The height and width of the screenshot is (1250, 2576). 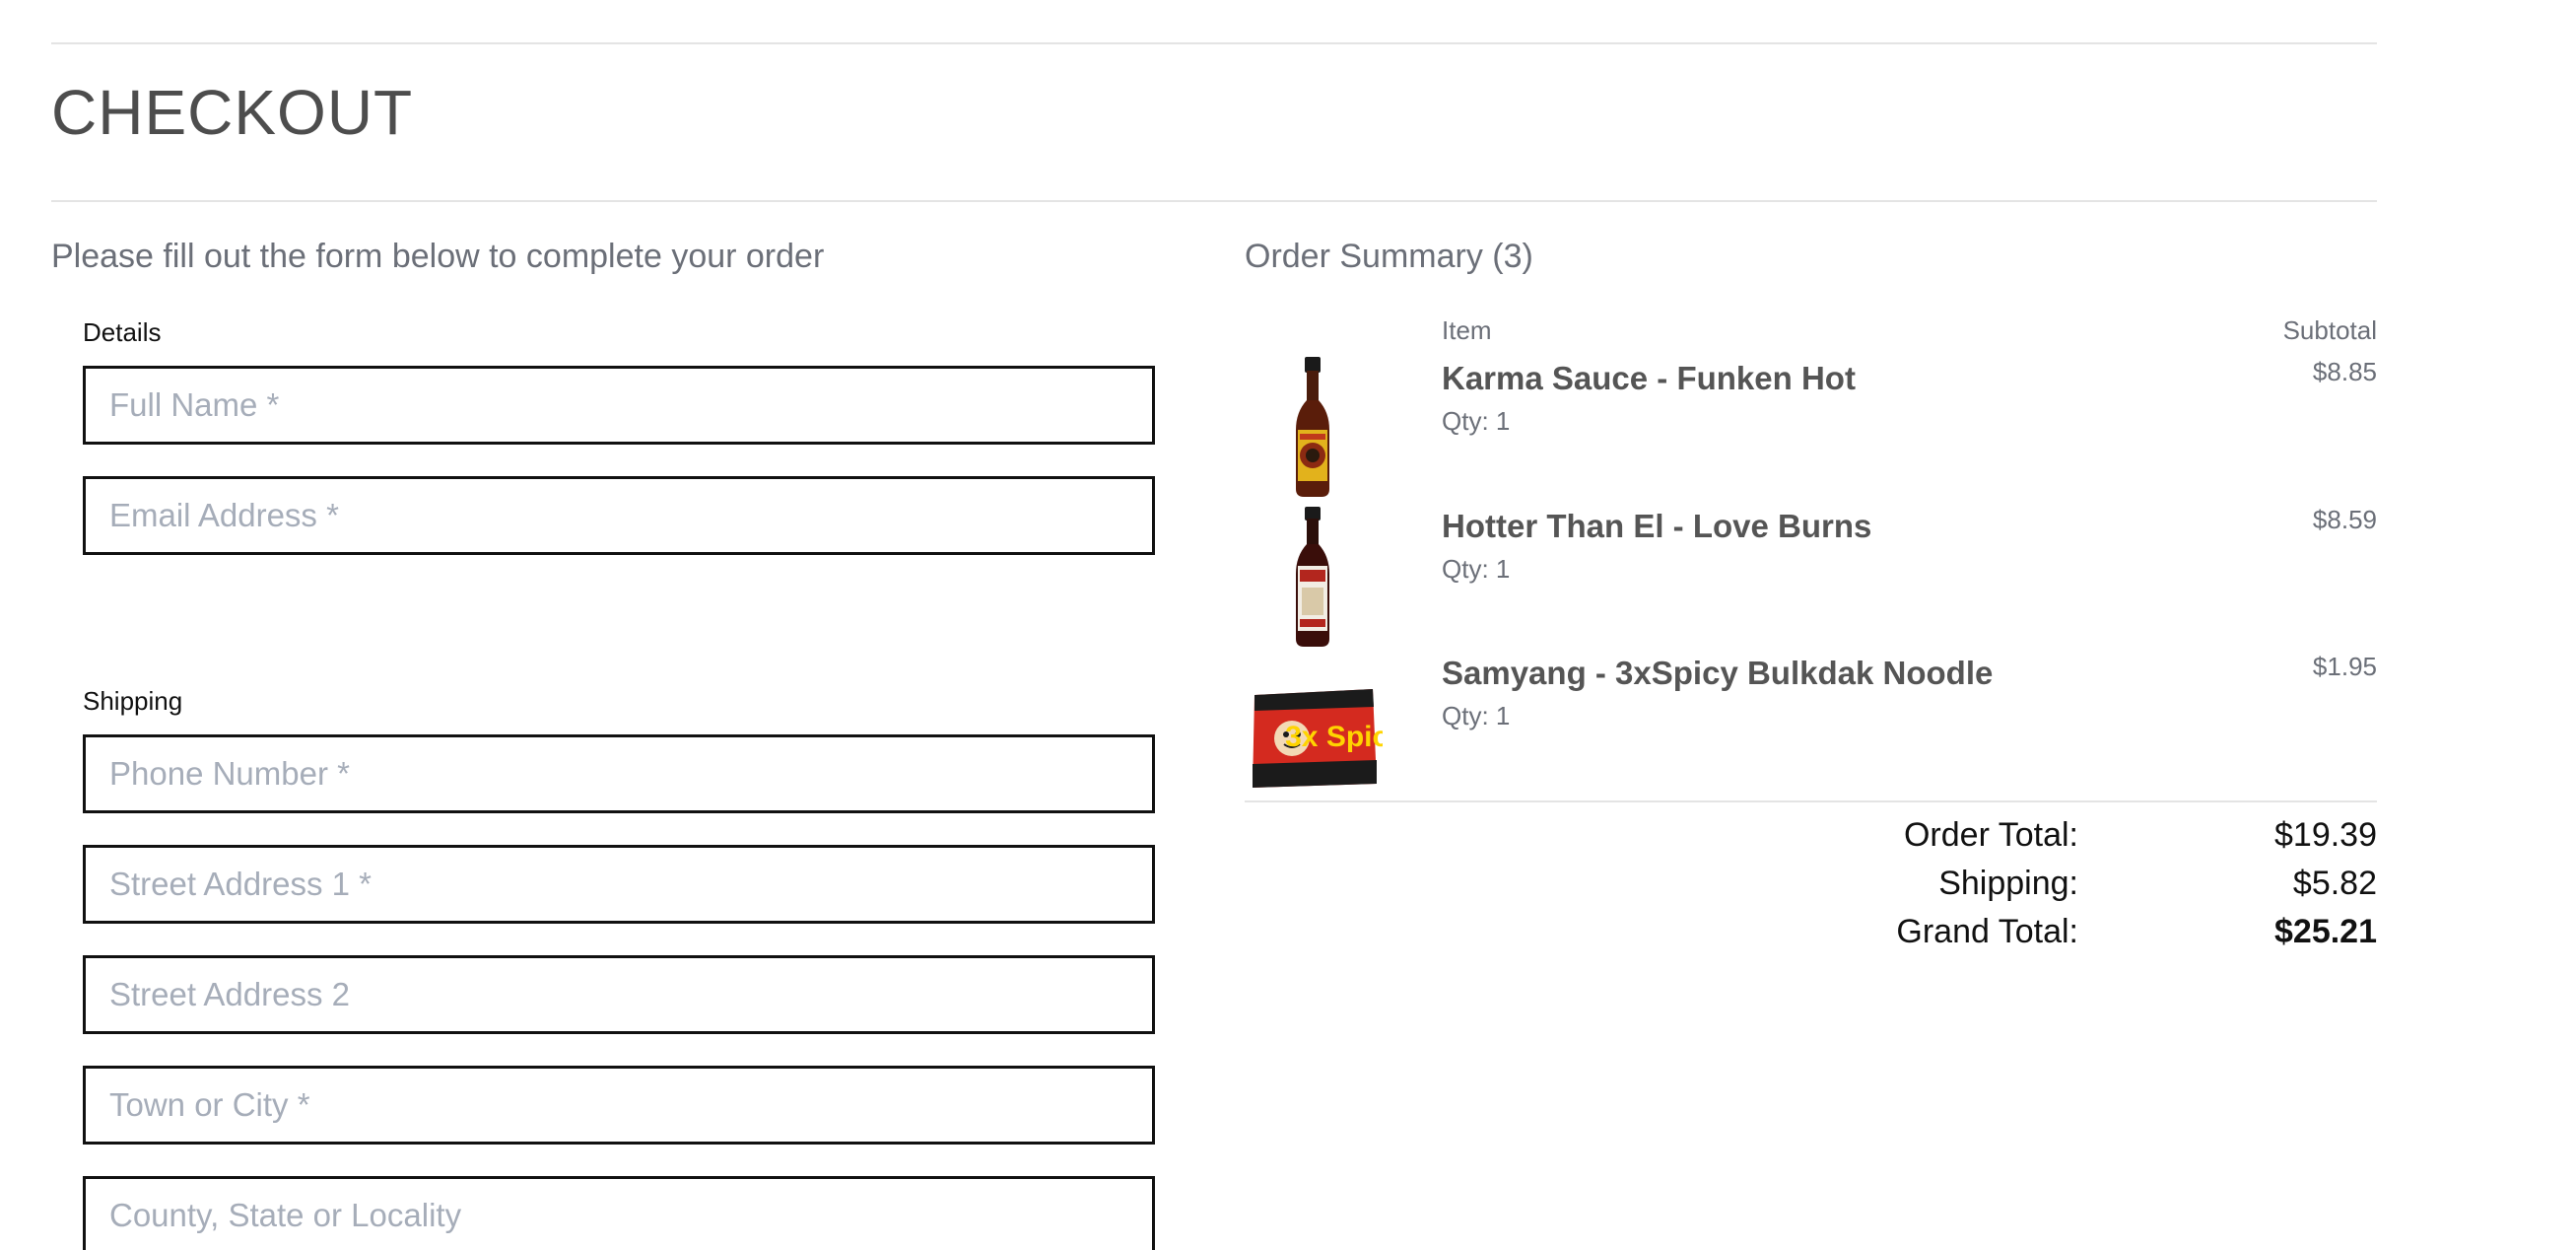 What do you see at coordinates (1811, 575) in the screenshot?
I see `order-line-item: Hotter Than El - Love Burns Qty: 1 $8.59` at bounding box center [1811, 575].